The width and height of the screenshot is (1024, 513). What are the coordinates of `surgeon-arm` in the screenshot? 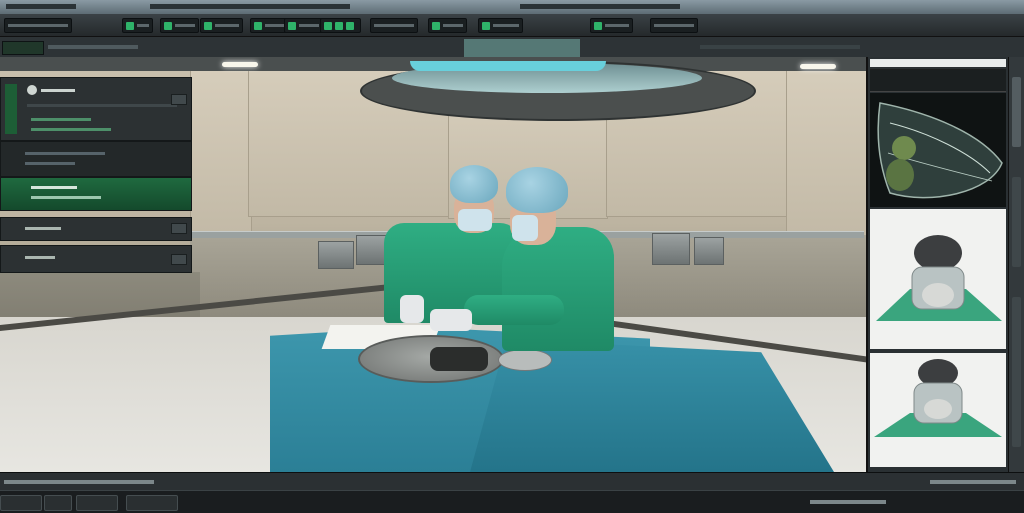 It's located at (514, 310).